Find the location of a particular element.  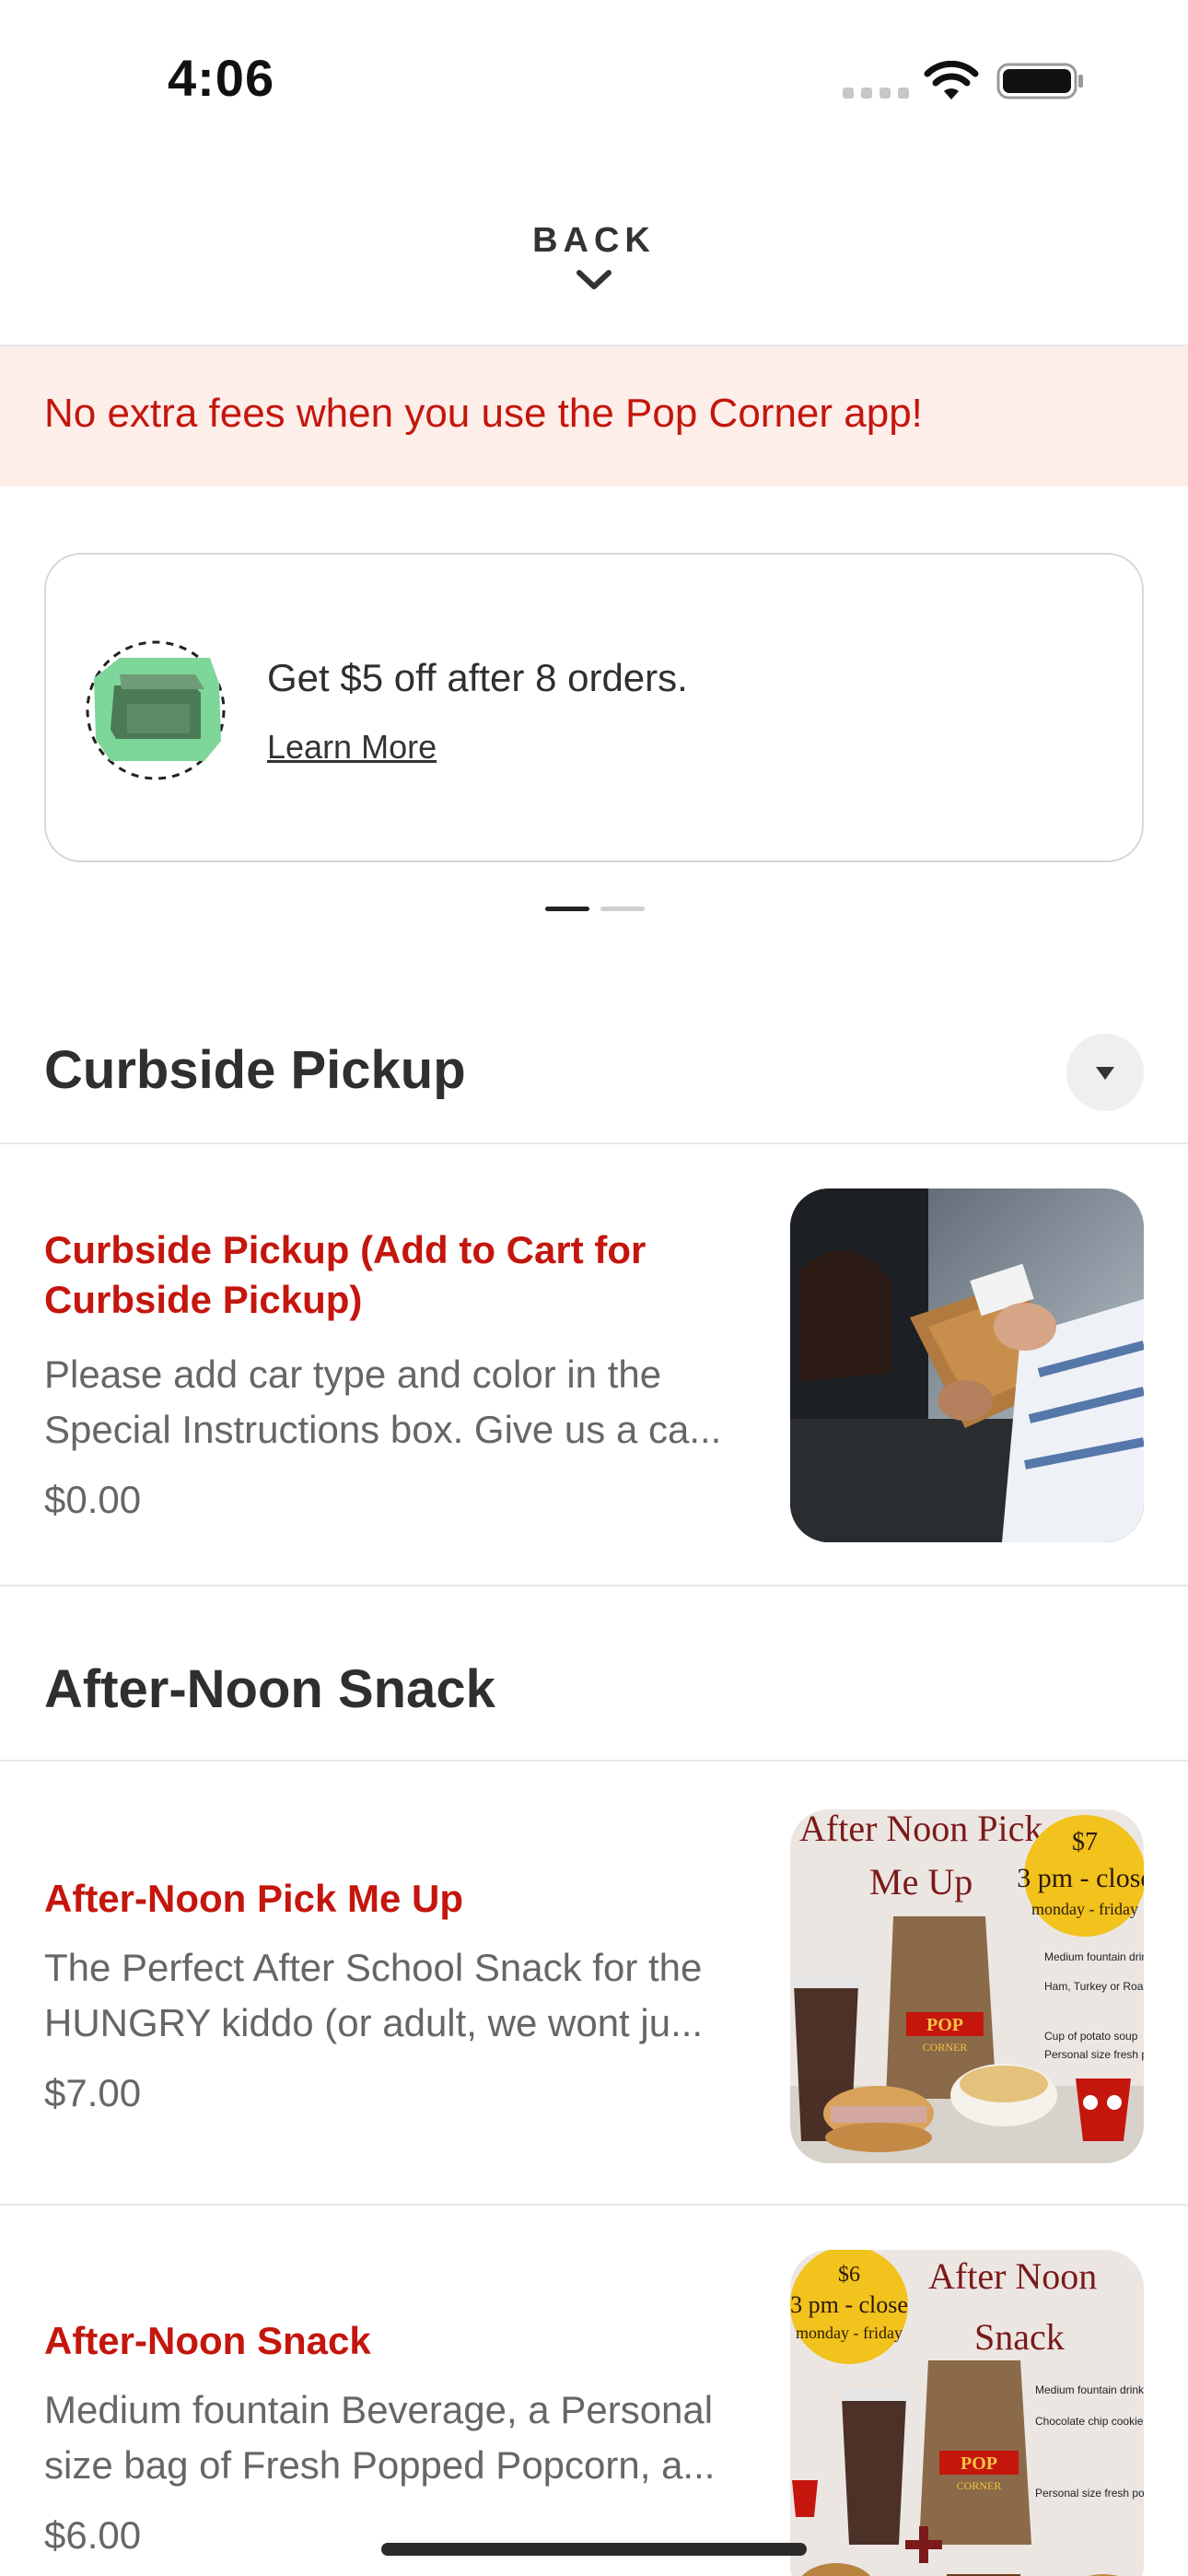

img-bullet-4: Personal size fresh popped popcorn is located at coordinates (1094, 2054).